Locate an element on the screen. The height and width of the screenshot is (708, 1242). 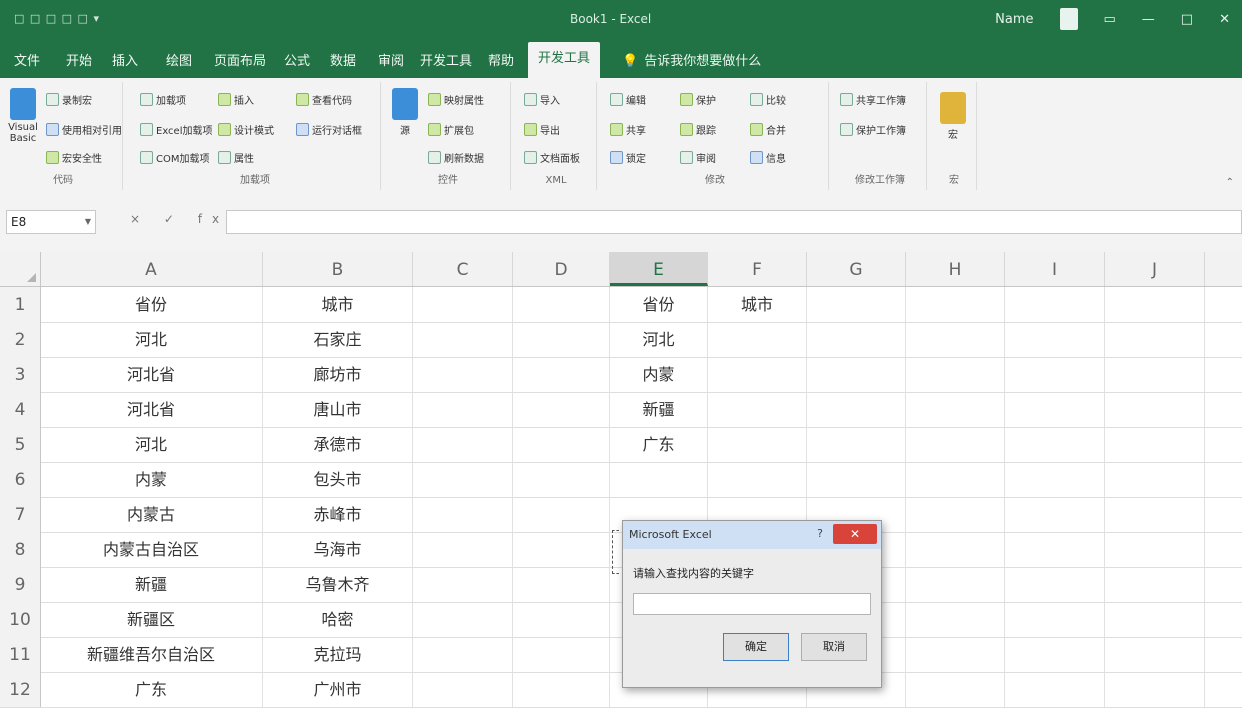
cell-h4 is located at coordinates (955, 409).